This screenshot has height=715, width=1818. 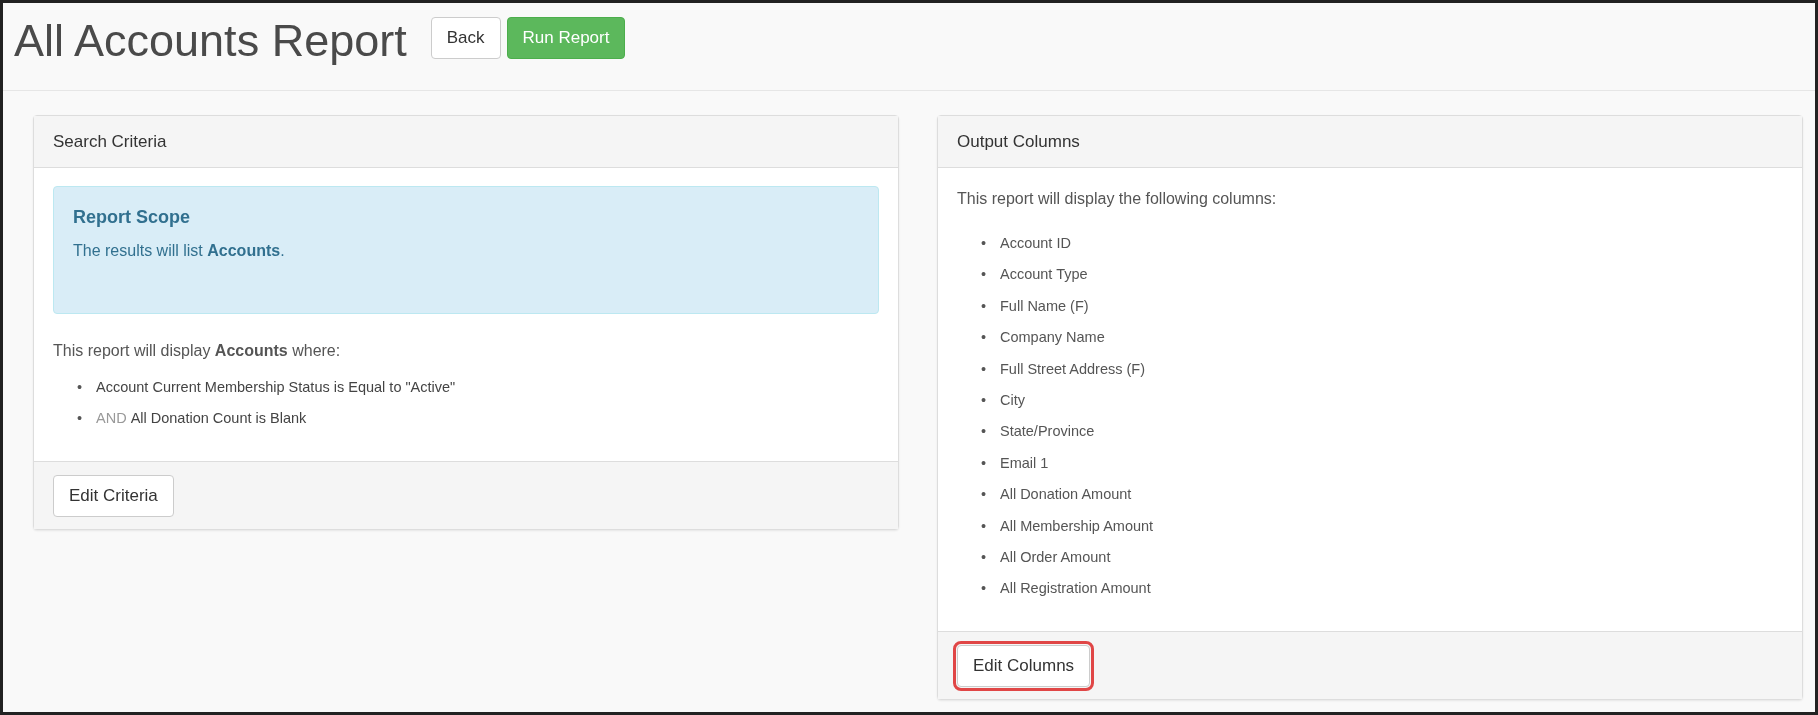 I want to click on column-name: Account Type, so click(x=1044, y=275).